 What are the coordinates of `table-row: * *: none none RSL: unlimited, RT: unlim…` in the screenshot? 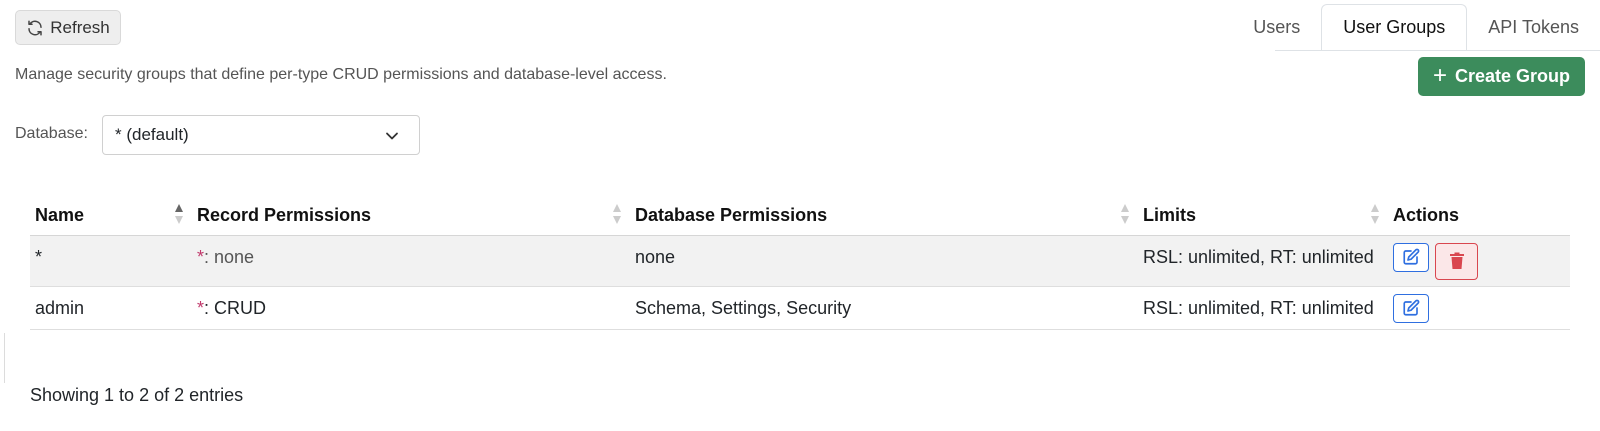 It's located at (800, 261).